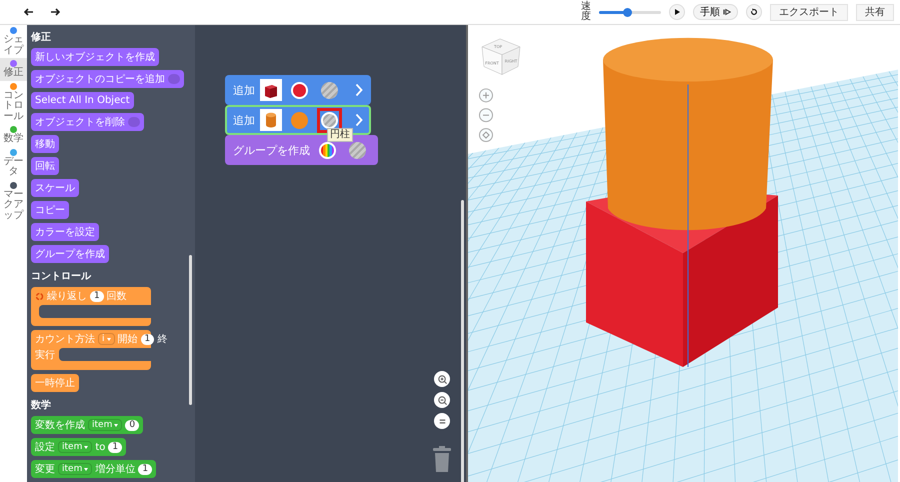  Describe the element at coordinates (107, 79) in the screenshot. I see `palette-block: オブジェクトのコピーを追加` at that location.